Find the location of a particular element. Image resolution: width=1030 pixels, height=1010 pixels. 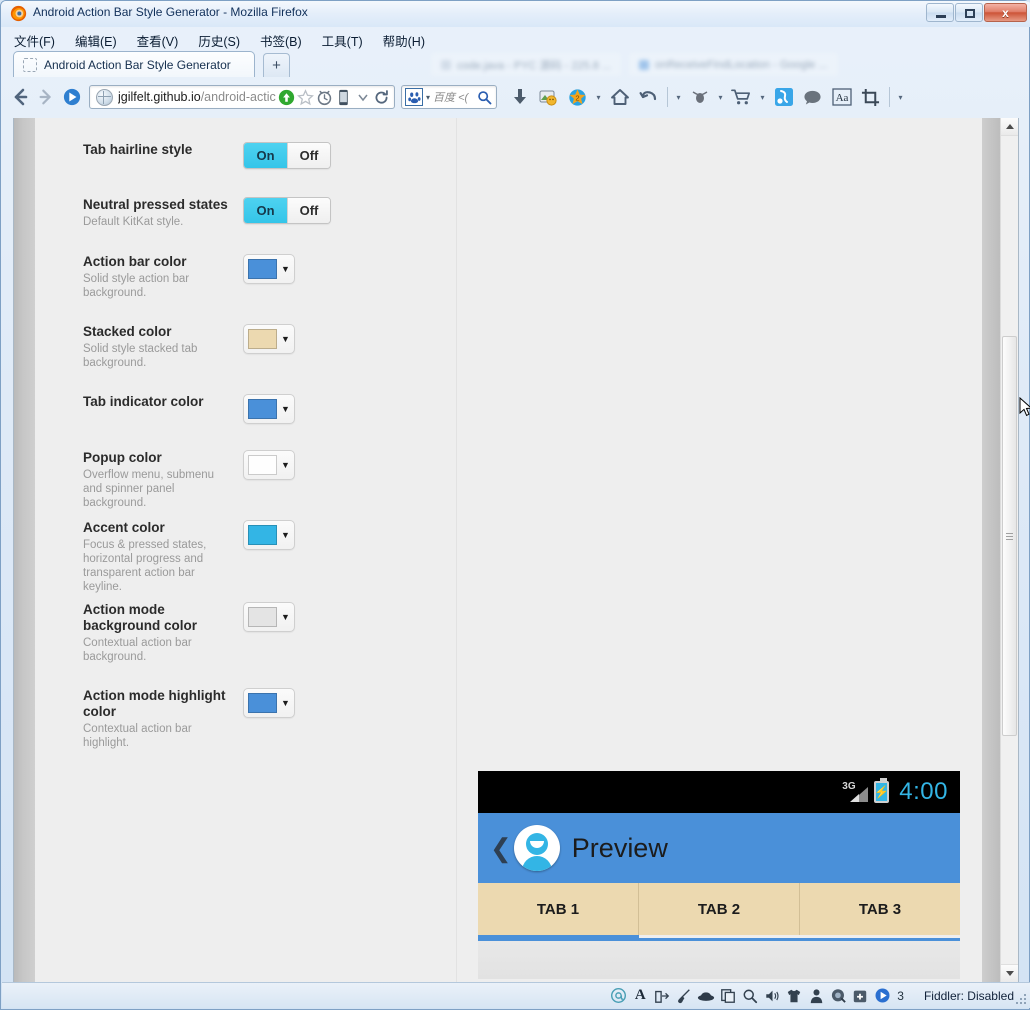

search-input: 百度 <( is located at coordinates (453, 97).